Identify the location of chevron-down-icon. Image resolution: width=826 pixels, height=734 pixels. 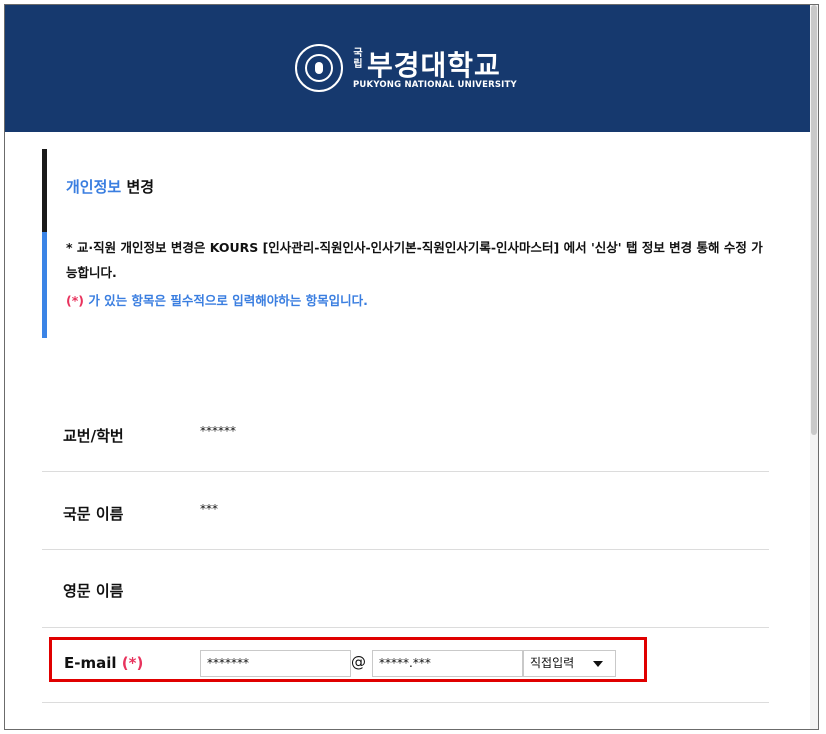
(598, 664).